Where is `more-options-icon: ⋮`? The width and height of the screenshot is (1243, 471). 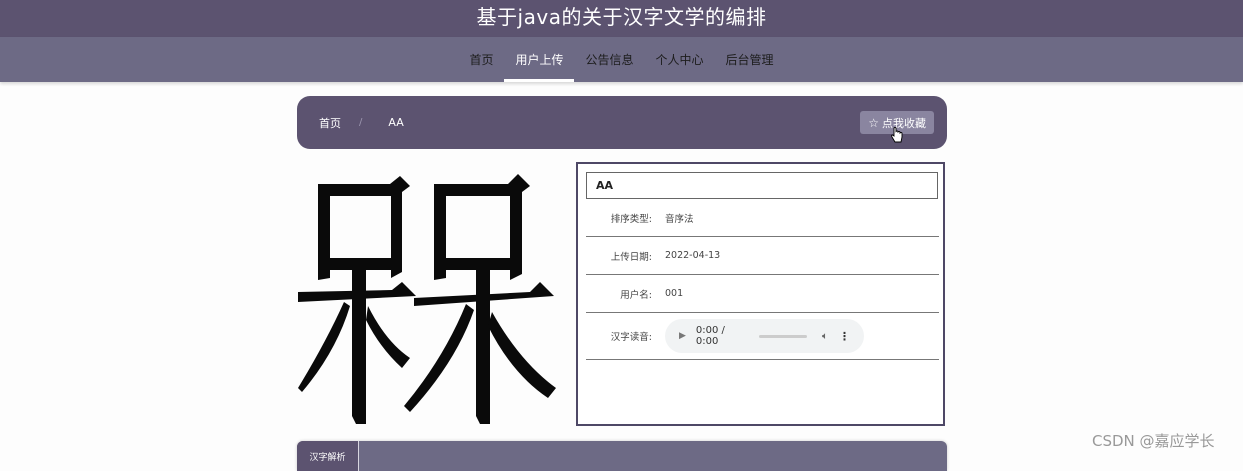 more-options-icon: ⋮ is located at coordinates (844, 336).